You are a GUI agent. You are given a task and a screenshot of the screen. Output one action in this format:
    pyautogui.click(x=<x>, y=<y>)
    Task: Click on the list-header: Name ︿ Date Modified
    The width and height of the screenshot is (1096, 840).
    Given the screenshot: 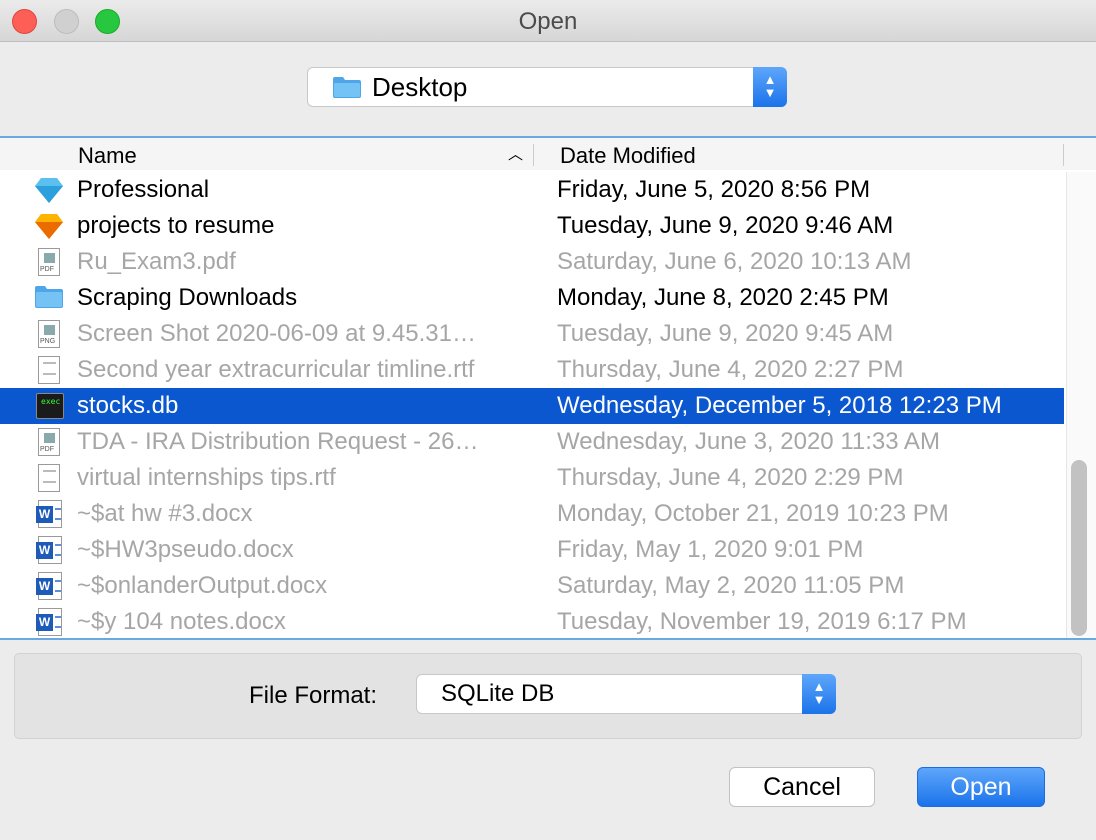 What is the action you would take?
    pyautogui.click(x=548, y=154)
    